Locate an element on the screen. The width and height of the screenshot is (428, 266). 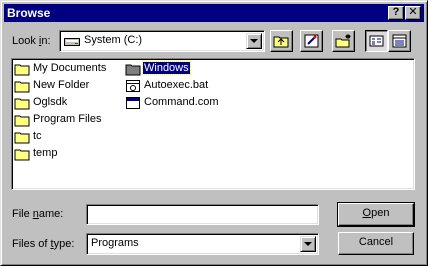
create-new-folder-button is located at coordinates (343, 41).